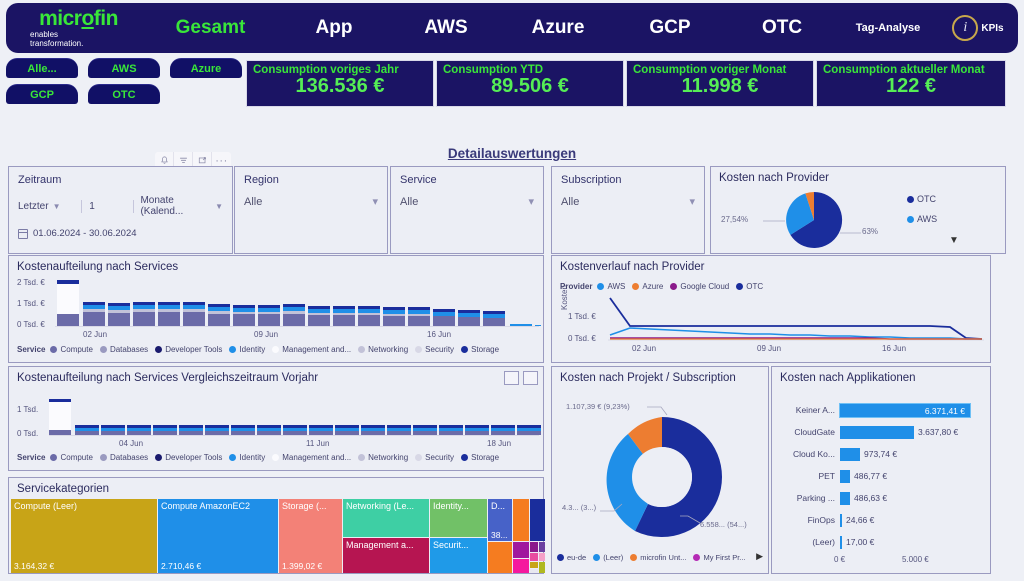 Image resolution: width=1024 pixels, height=581 pixels. I want to click on chevron-down-icon: ▼, so click(954, 240).